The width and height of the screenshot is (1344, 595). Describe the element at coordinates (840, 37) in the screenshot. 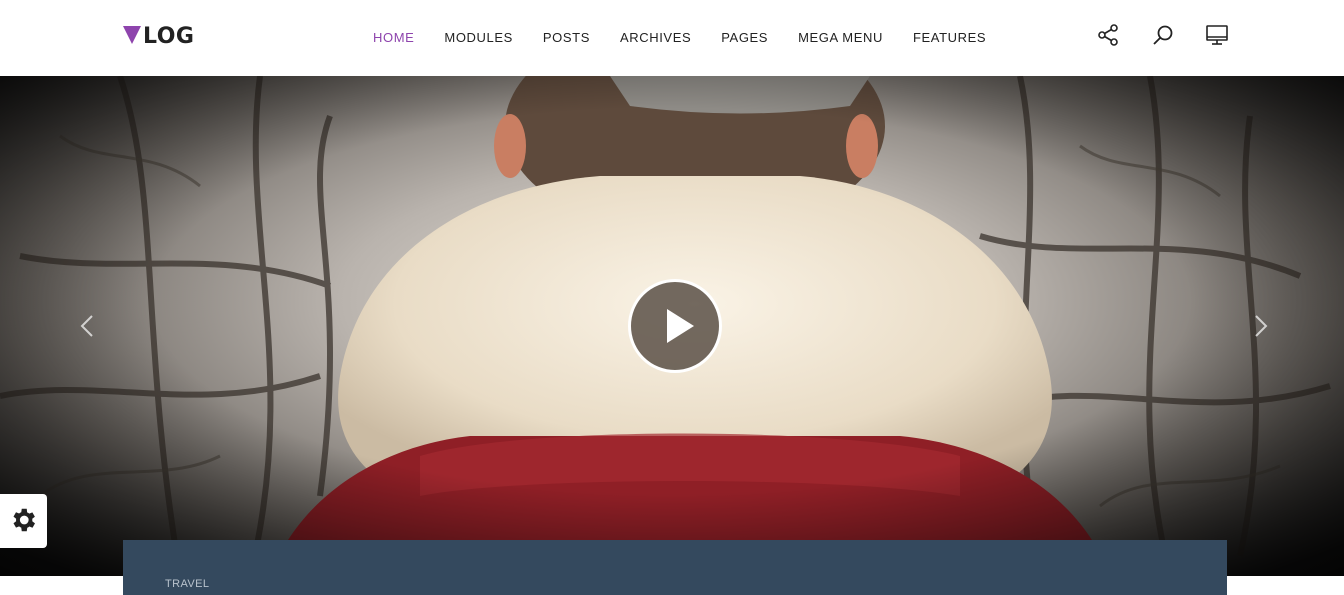

I see `nav-mega-menu: MEGA MENU` at that location.